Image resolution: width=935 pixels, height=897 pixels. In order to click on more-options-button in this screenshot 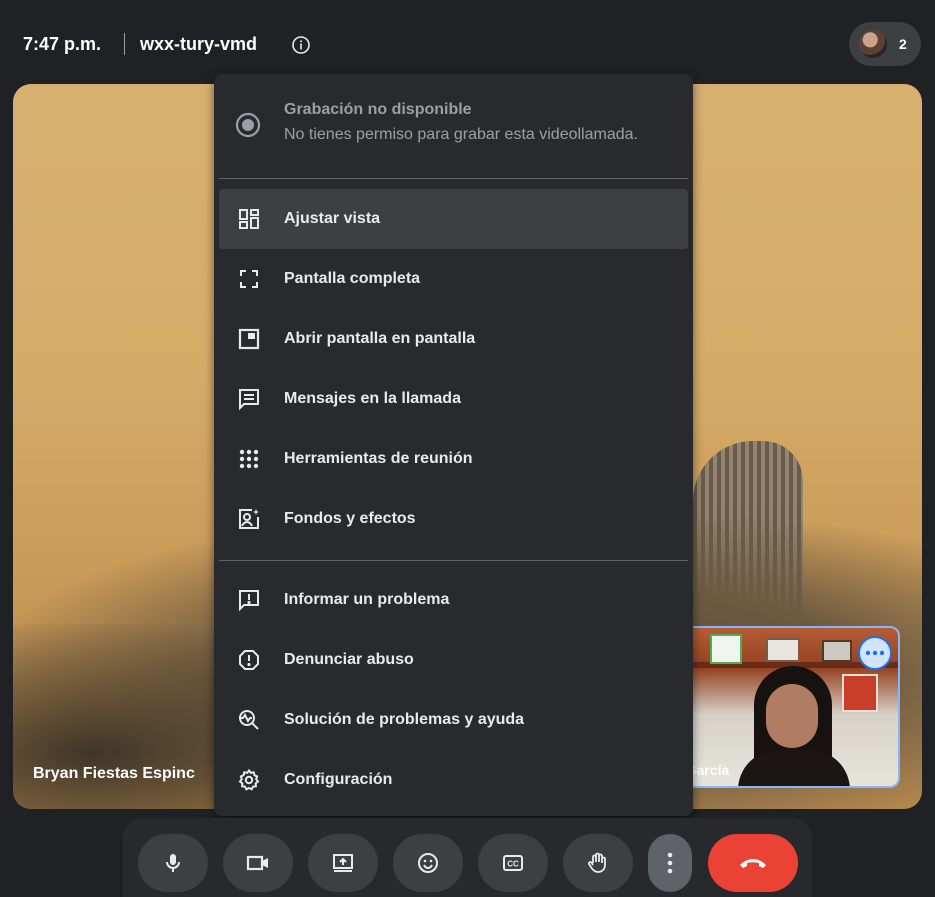, I will do `click(670, 863)`.